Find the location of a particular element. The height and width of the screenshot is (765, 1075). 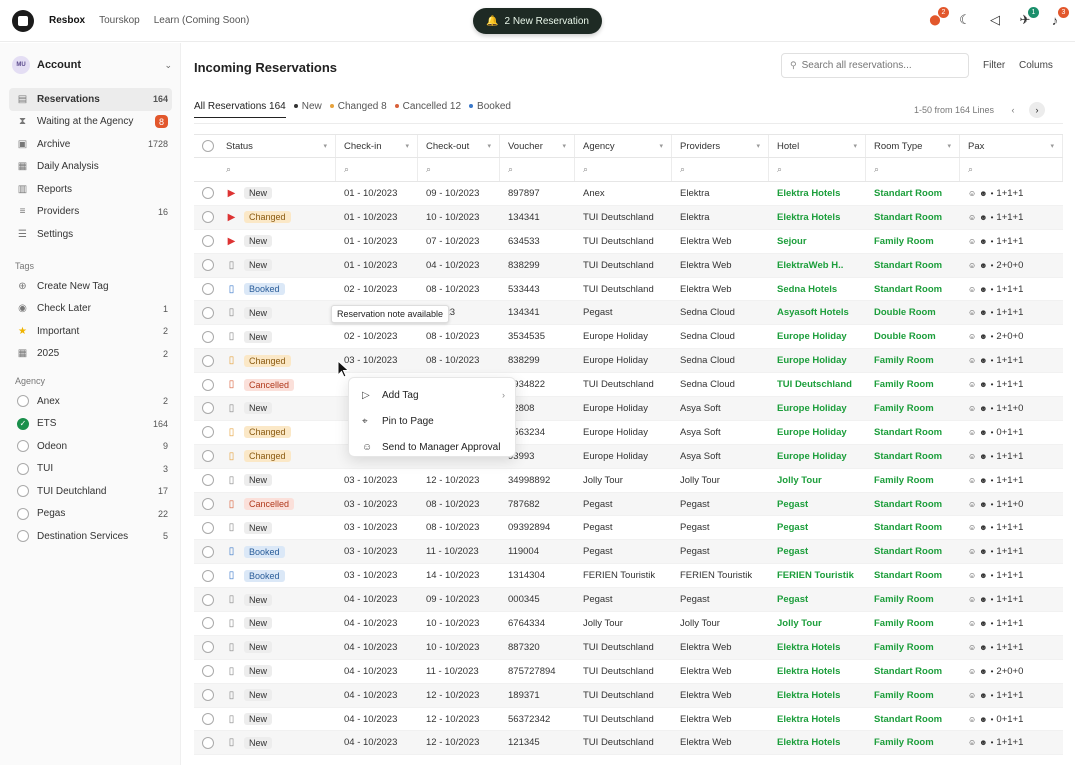

sidebar-item-ets: ✓ ETS 164 is located at coordinates (90, 424).